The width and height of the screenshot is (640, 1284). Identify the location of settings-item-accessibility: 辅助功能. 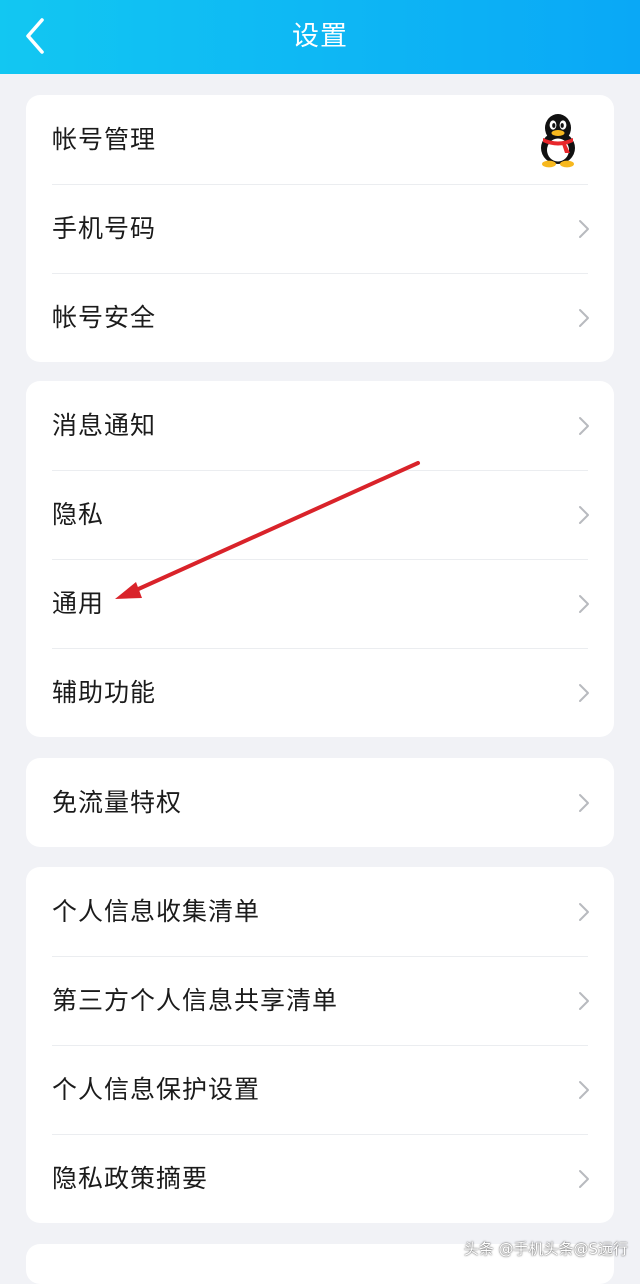
(320, 692).